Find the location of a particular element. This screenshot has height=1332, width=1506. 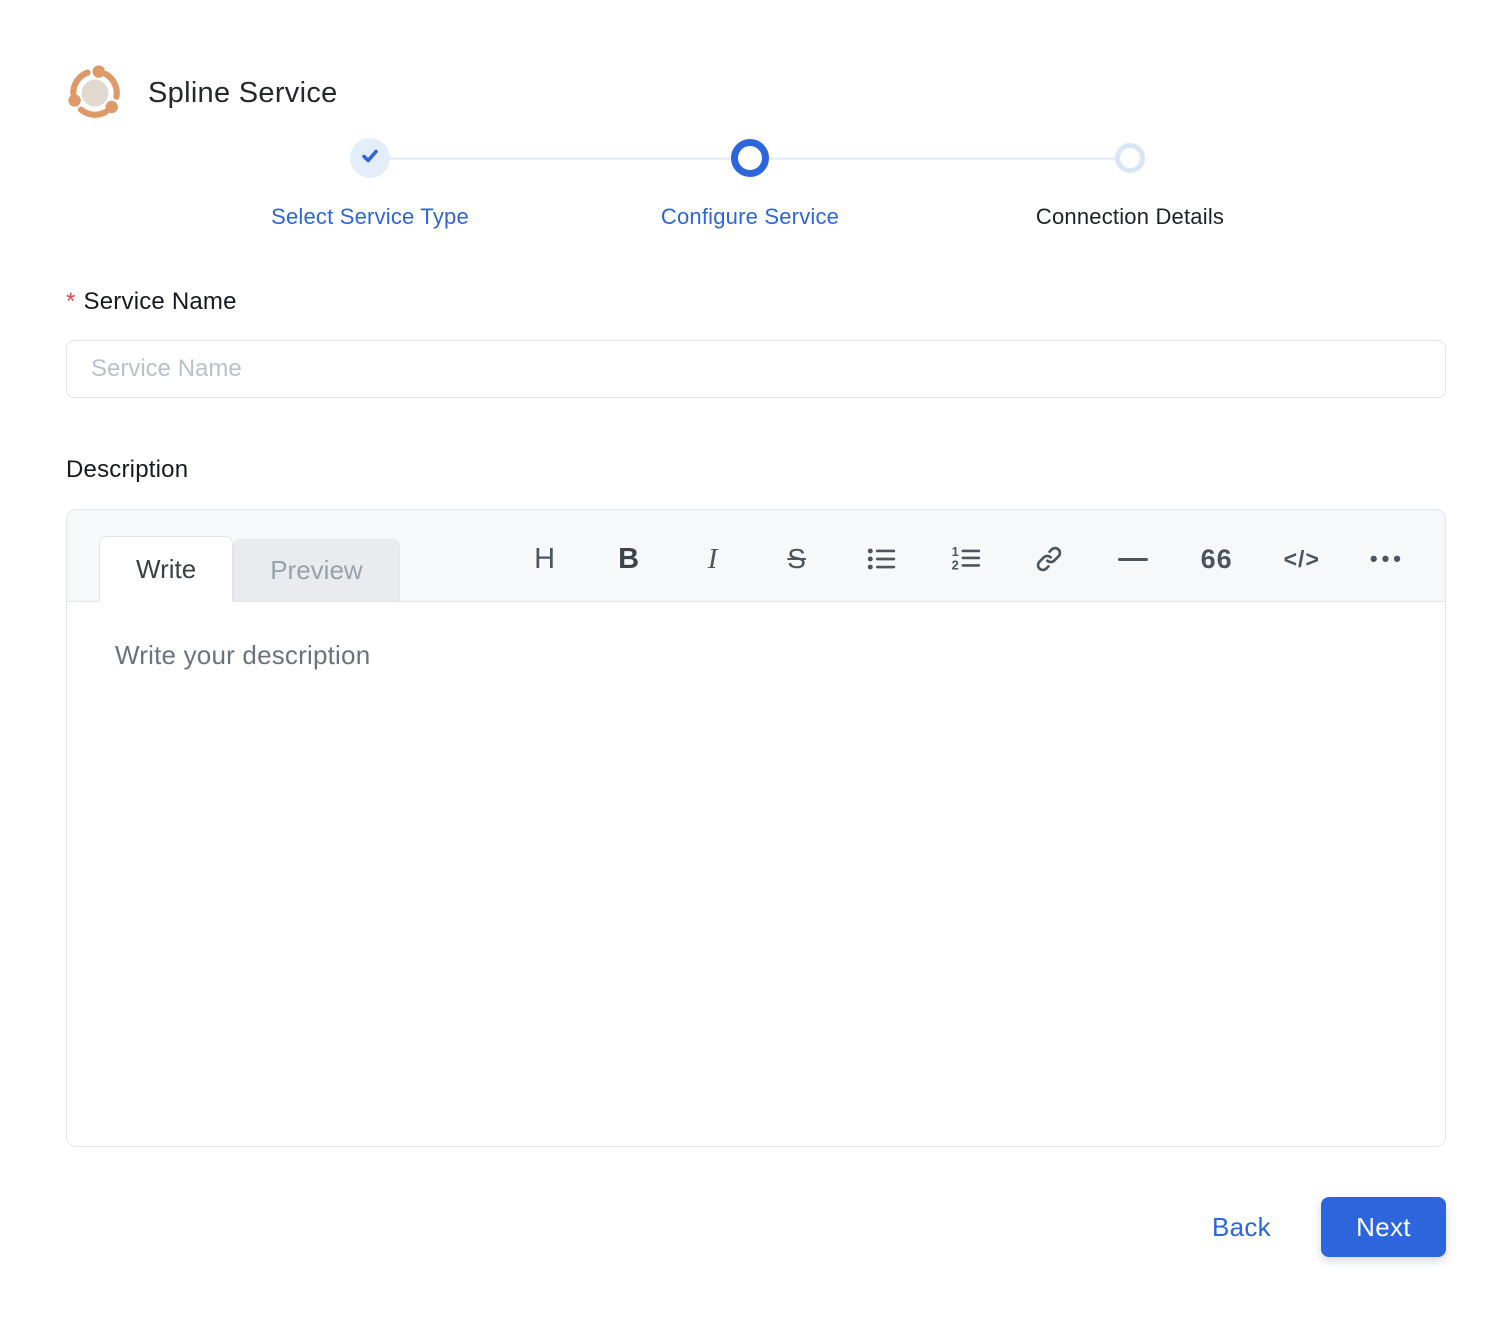

svg-text: 1 is located at coordinates (954, 551).